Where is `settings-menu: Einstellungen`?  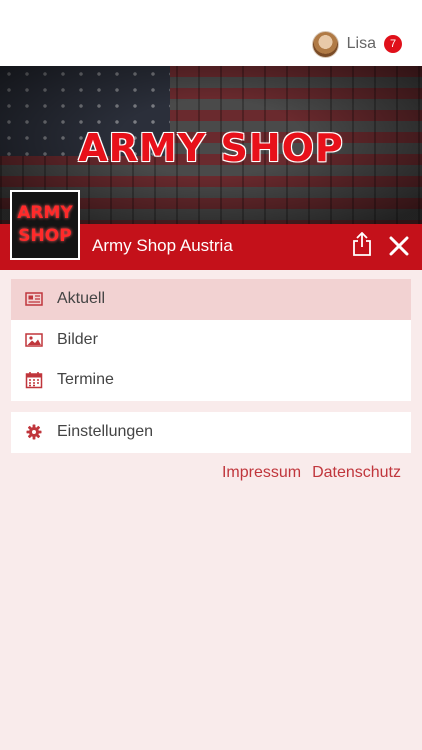 settings-menu: Einstellungen is located at coordinates (211, 432).